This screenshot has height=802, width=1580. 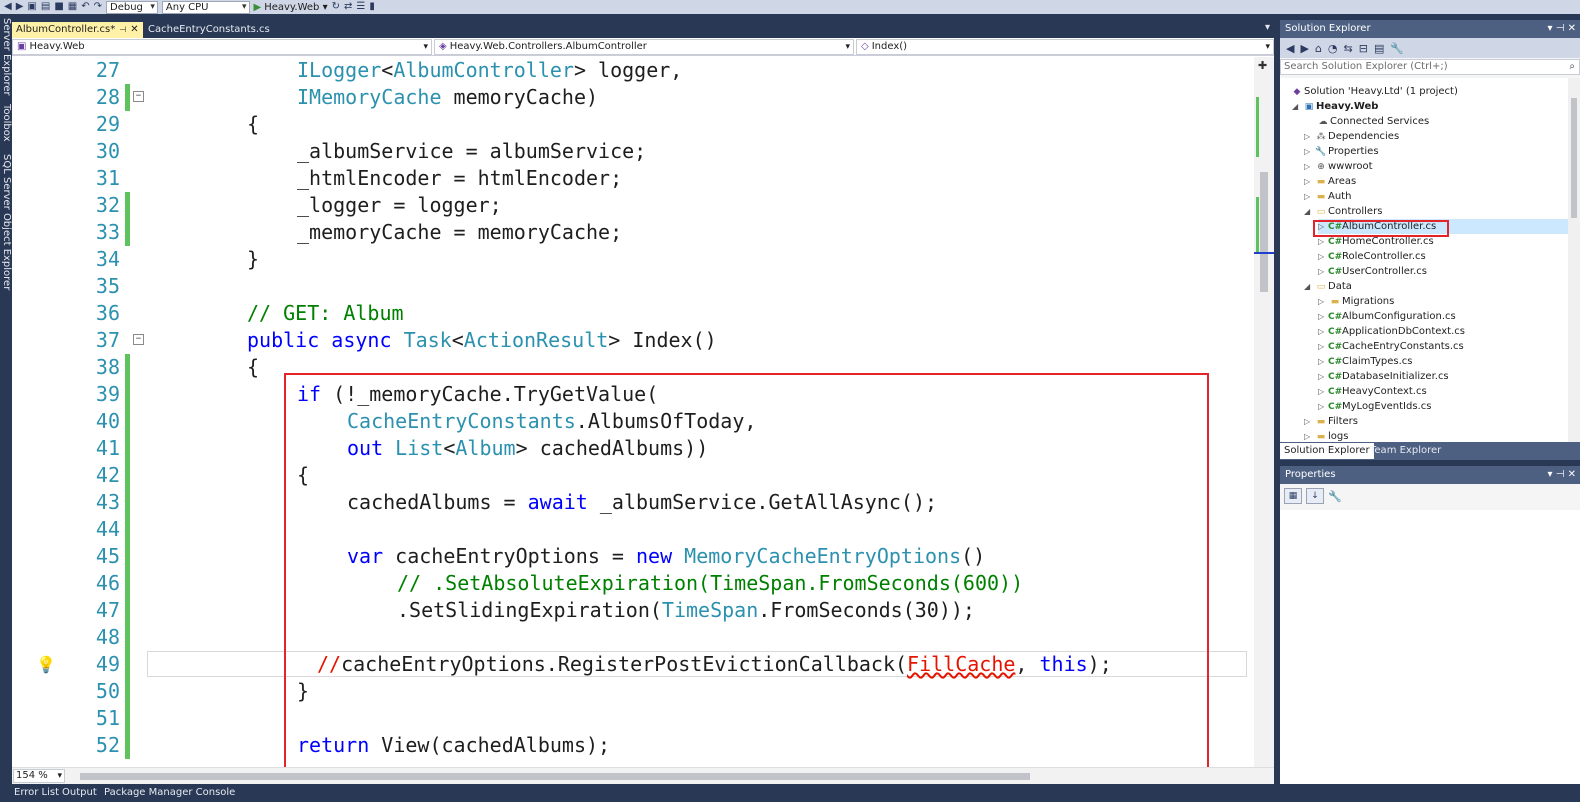 I want to click on tree-item-album-controller: ▷ C#AlbumController.cs, so click(x=1443, y=226).